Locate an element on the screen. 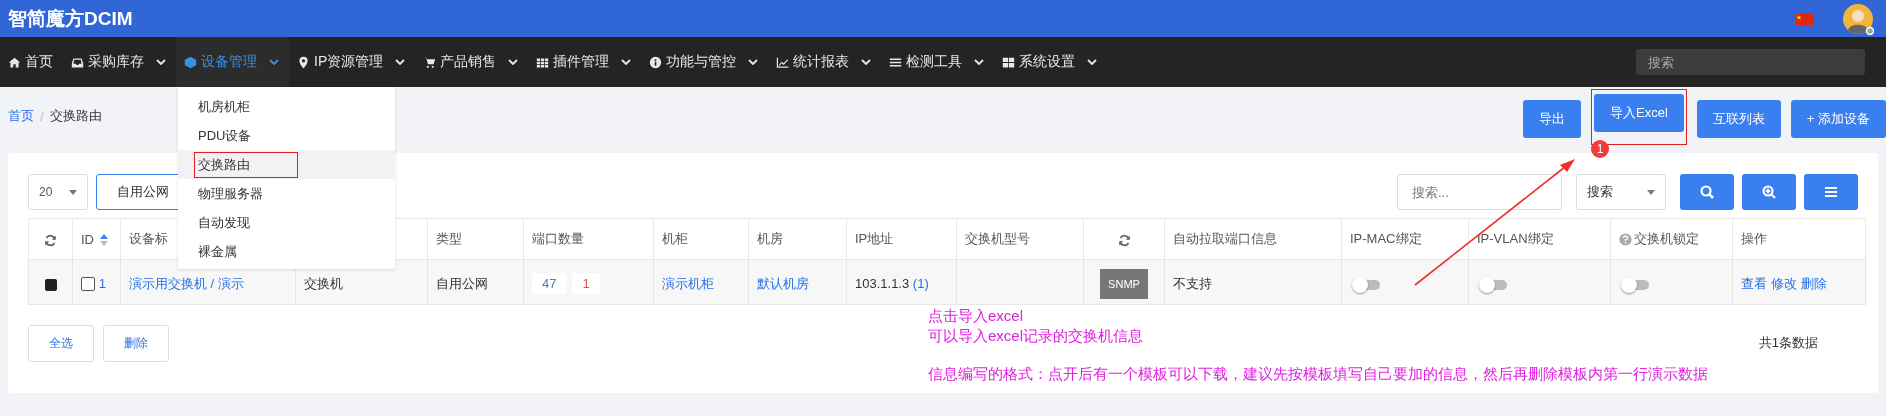 Image resolution: width=1886 pixels, height=416 pixels. nav-item: 系统设置 is located at coordinates (1051, 62).